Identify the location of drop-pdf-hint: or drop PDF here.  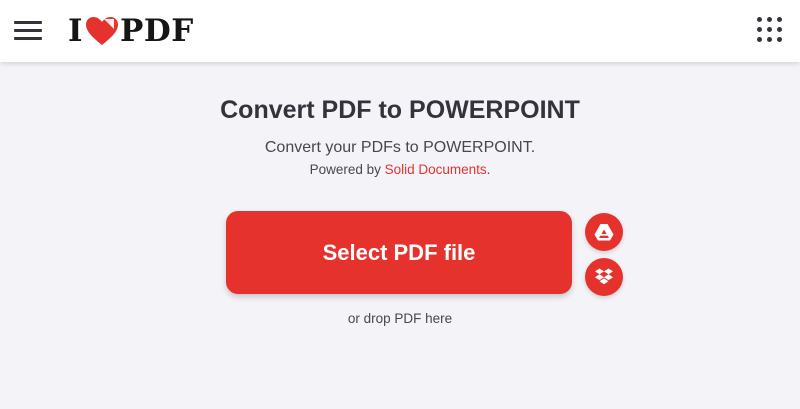
(400, 318).